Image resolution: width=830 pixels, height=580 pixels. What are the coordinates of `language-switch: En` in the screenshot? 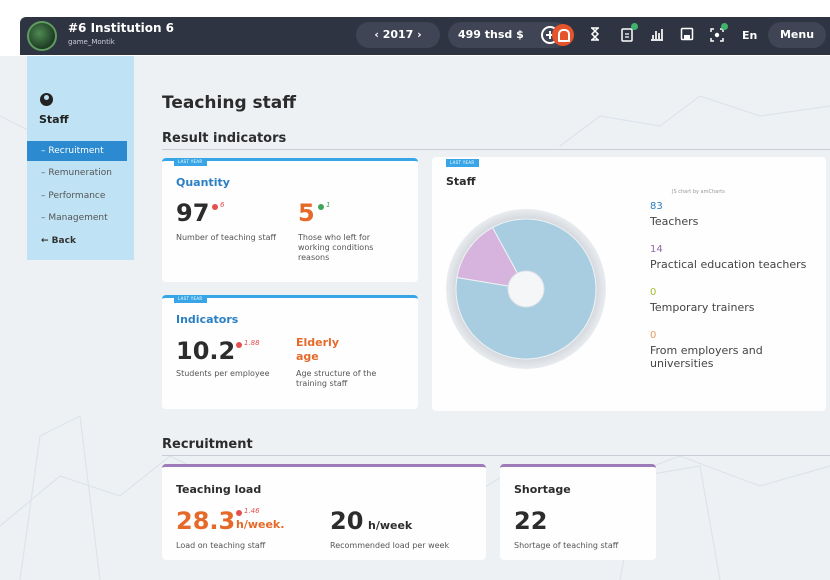 It's located at (749, 35).